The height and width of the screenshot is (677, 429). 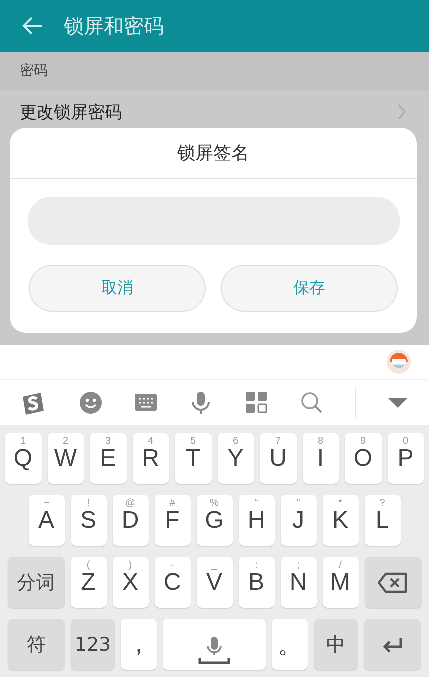 What do you see at coordinates (298, 582) in the screenshot?
I see `key: ; N` at bounding box center [298, 582].